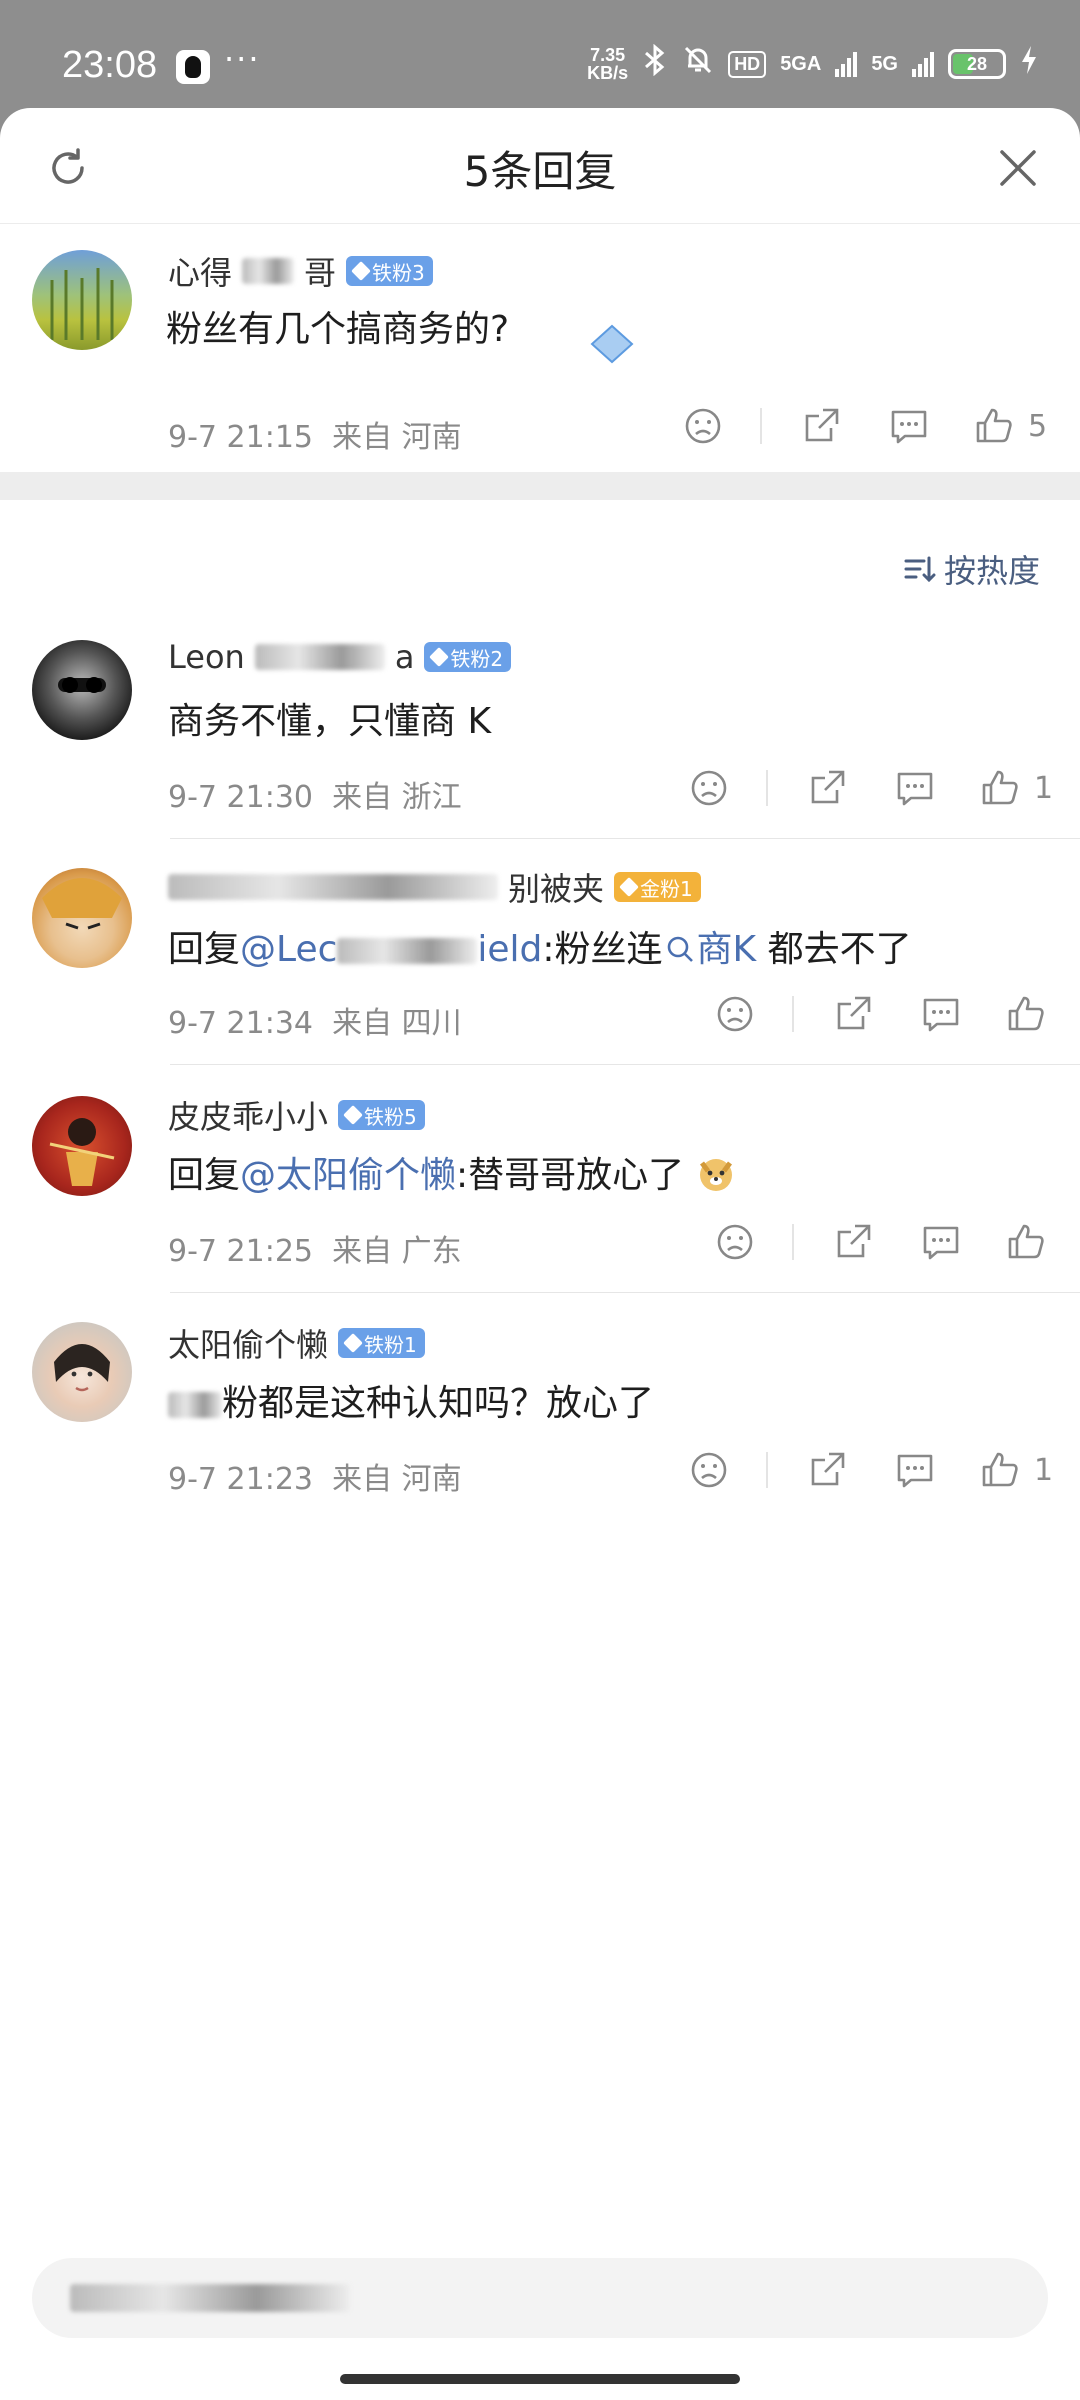 The width and height of the screenshot is (1080, 2400). Describe the element at coordinates (195, 1405) in the screenshot. I see `redacted-word` at that location.